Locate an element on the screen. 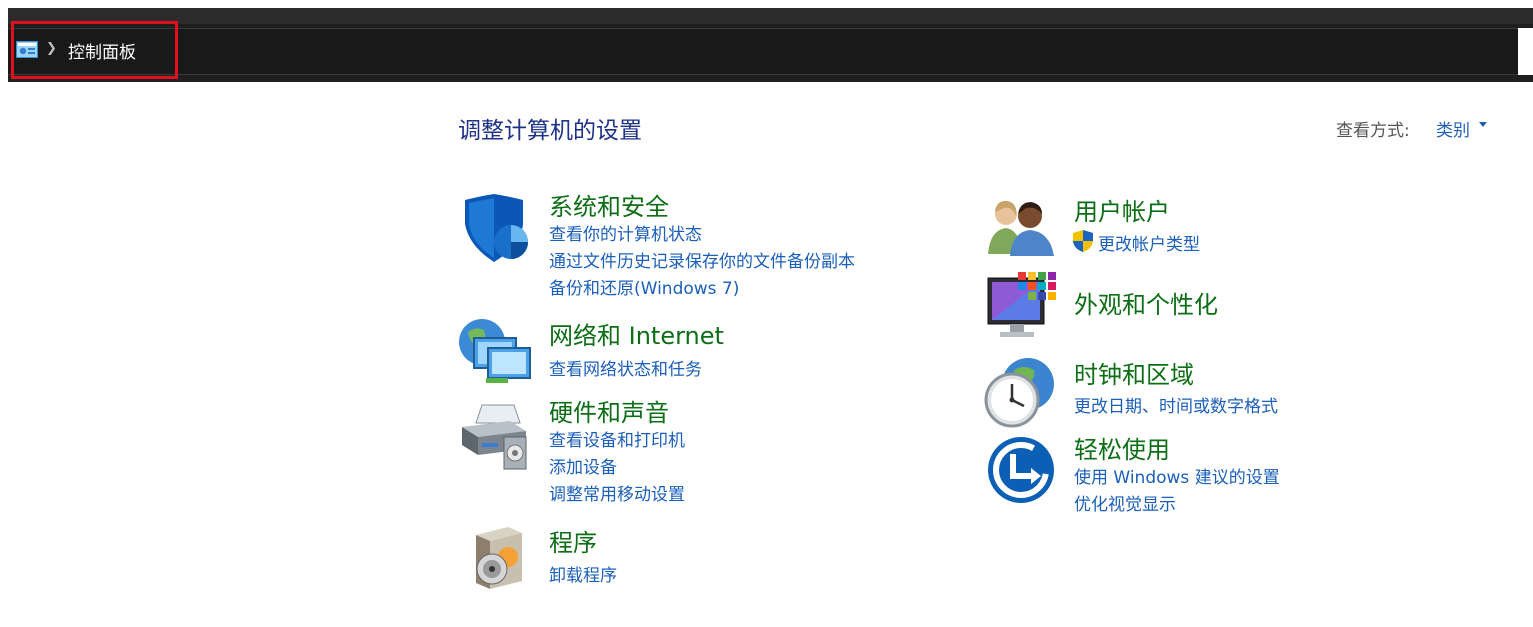  title-bar-band is located at coordinates (770, 16).